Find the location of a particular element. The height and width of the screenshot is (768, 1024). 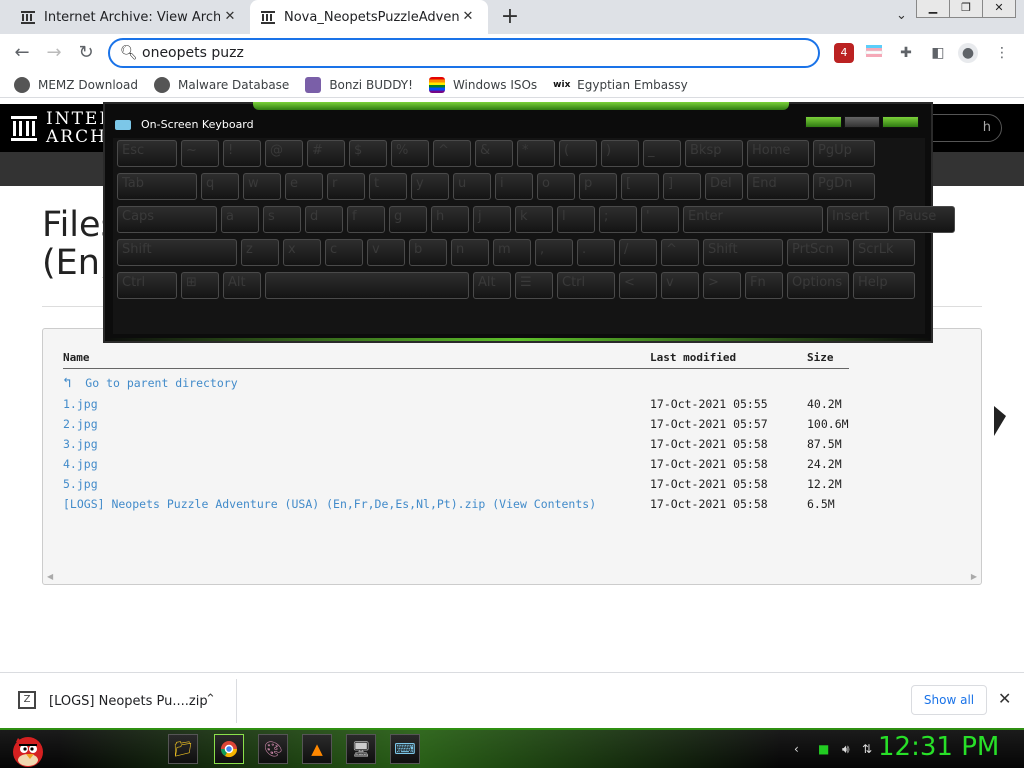

osk-key: Help is located at coordinates (884, 285).